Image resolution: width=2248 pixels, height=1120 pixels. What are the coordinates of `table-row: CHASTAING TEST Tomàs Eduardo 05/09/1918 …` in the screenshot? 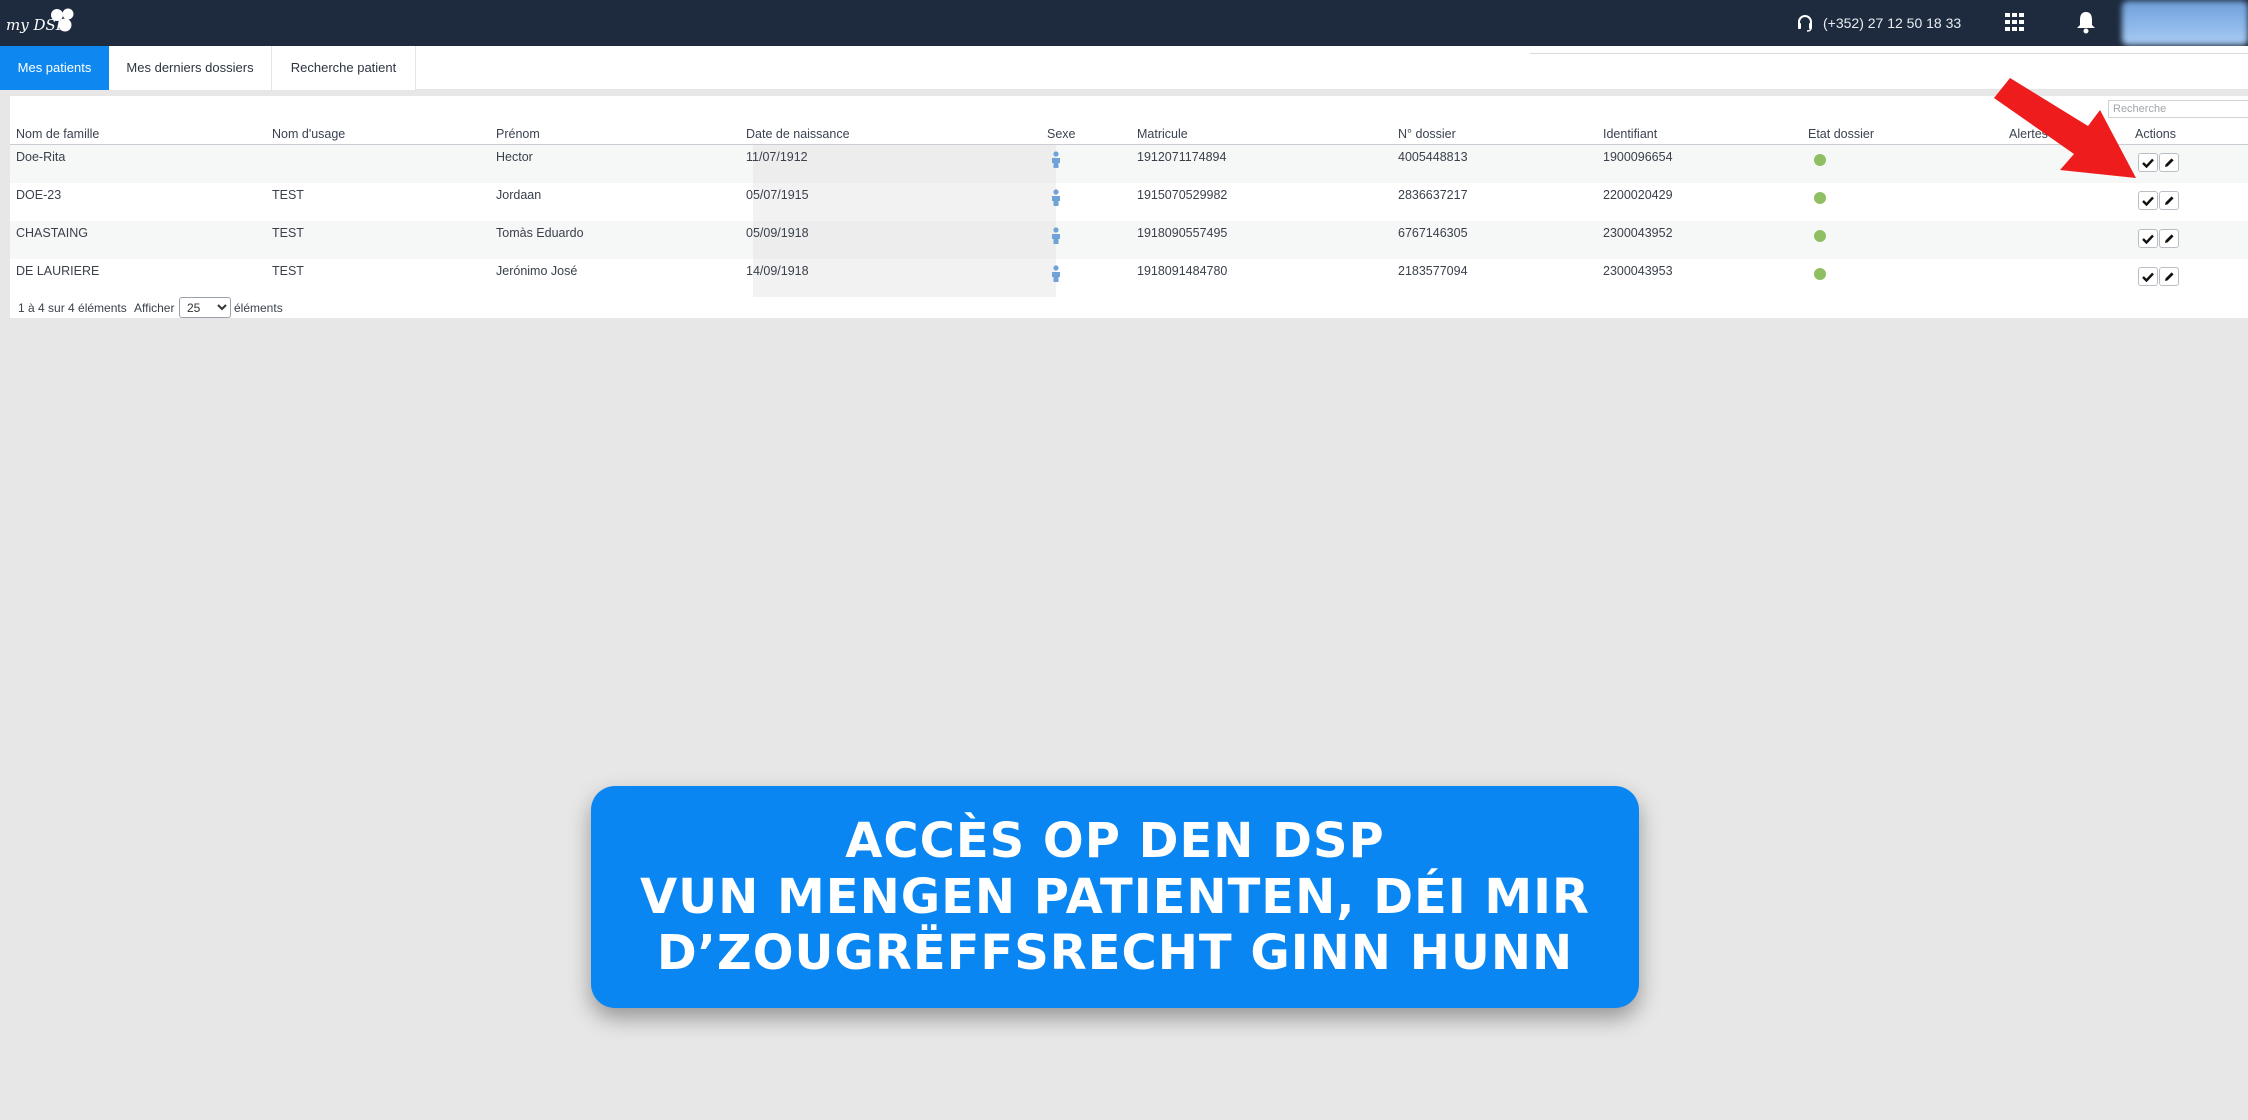 It's located at (1129, 240).